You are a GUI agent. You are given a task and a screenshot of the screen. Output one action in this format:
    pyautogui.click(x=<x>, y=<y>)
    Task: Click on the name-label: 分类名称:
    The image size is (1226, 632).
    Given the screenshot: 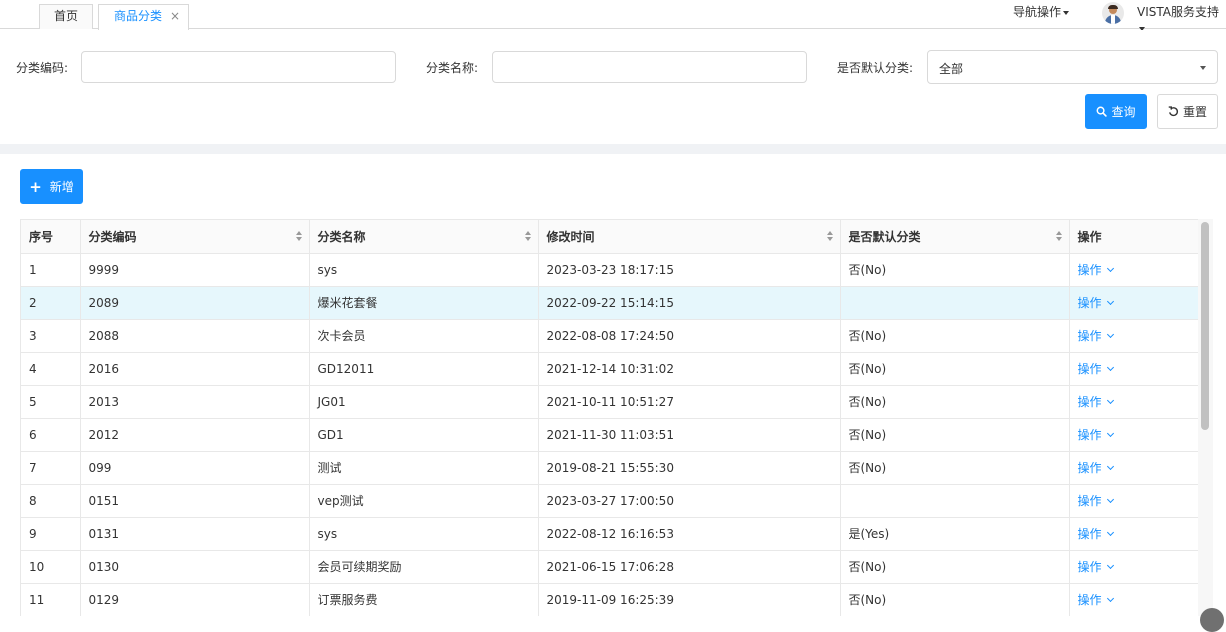 What is the action you would take?
    pyautogui.click(x=452, y=68)
    